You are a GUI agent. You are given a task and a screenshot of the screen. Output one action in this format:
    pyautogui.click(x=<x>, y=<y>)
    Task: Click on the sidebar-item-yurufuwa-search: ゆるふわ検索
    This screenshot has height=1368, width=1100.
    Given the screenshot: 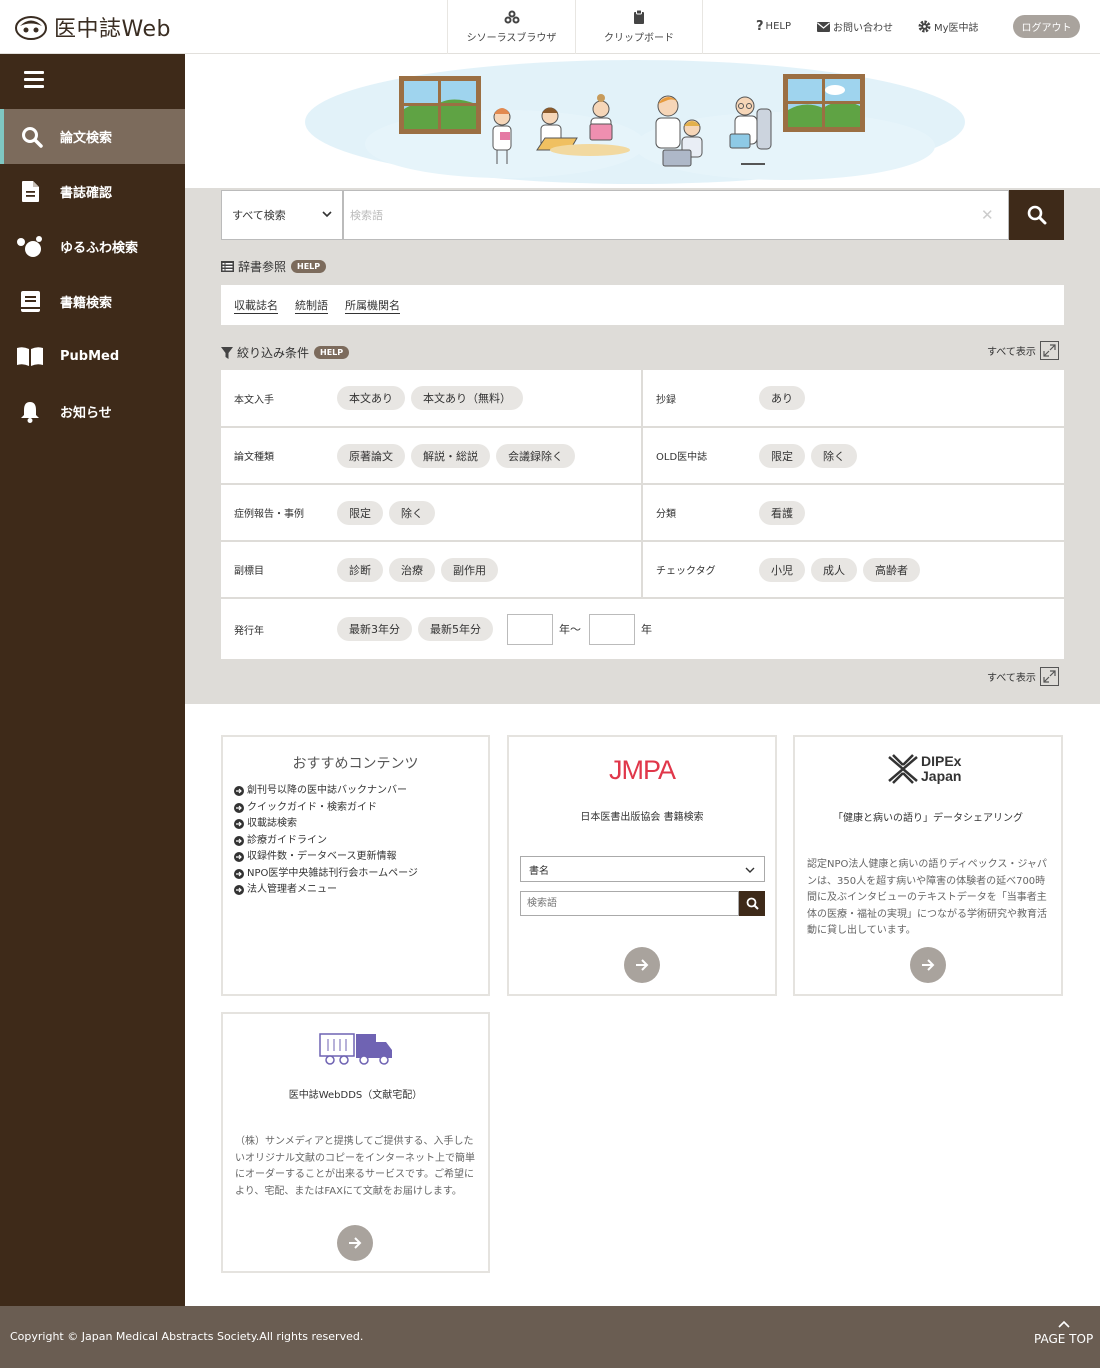 What is the action you would take?
    pyautogui.click(x=92, y=246)
    